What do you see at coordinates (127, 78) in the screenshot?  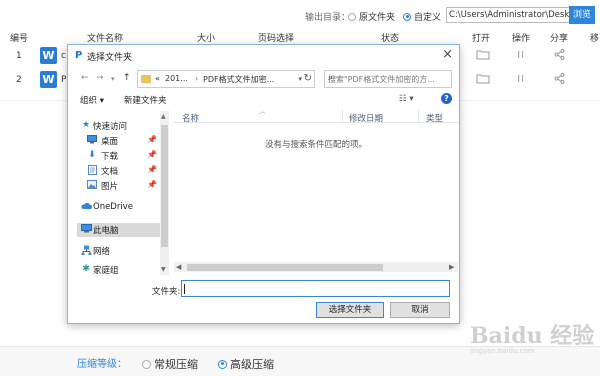 I see `up-arrow-icon: ↑` at bounding box center [127, 78].